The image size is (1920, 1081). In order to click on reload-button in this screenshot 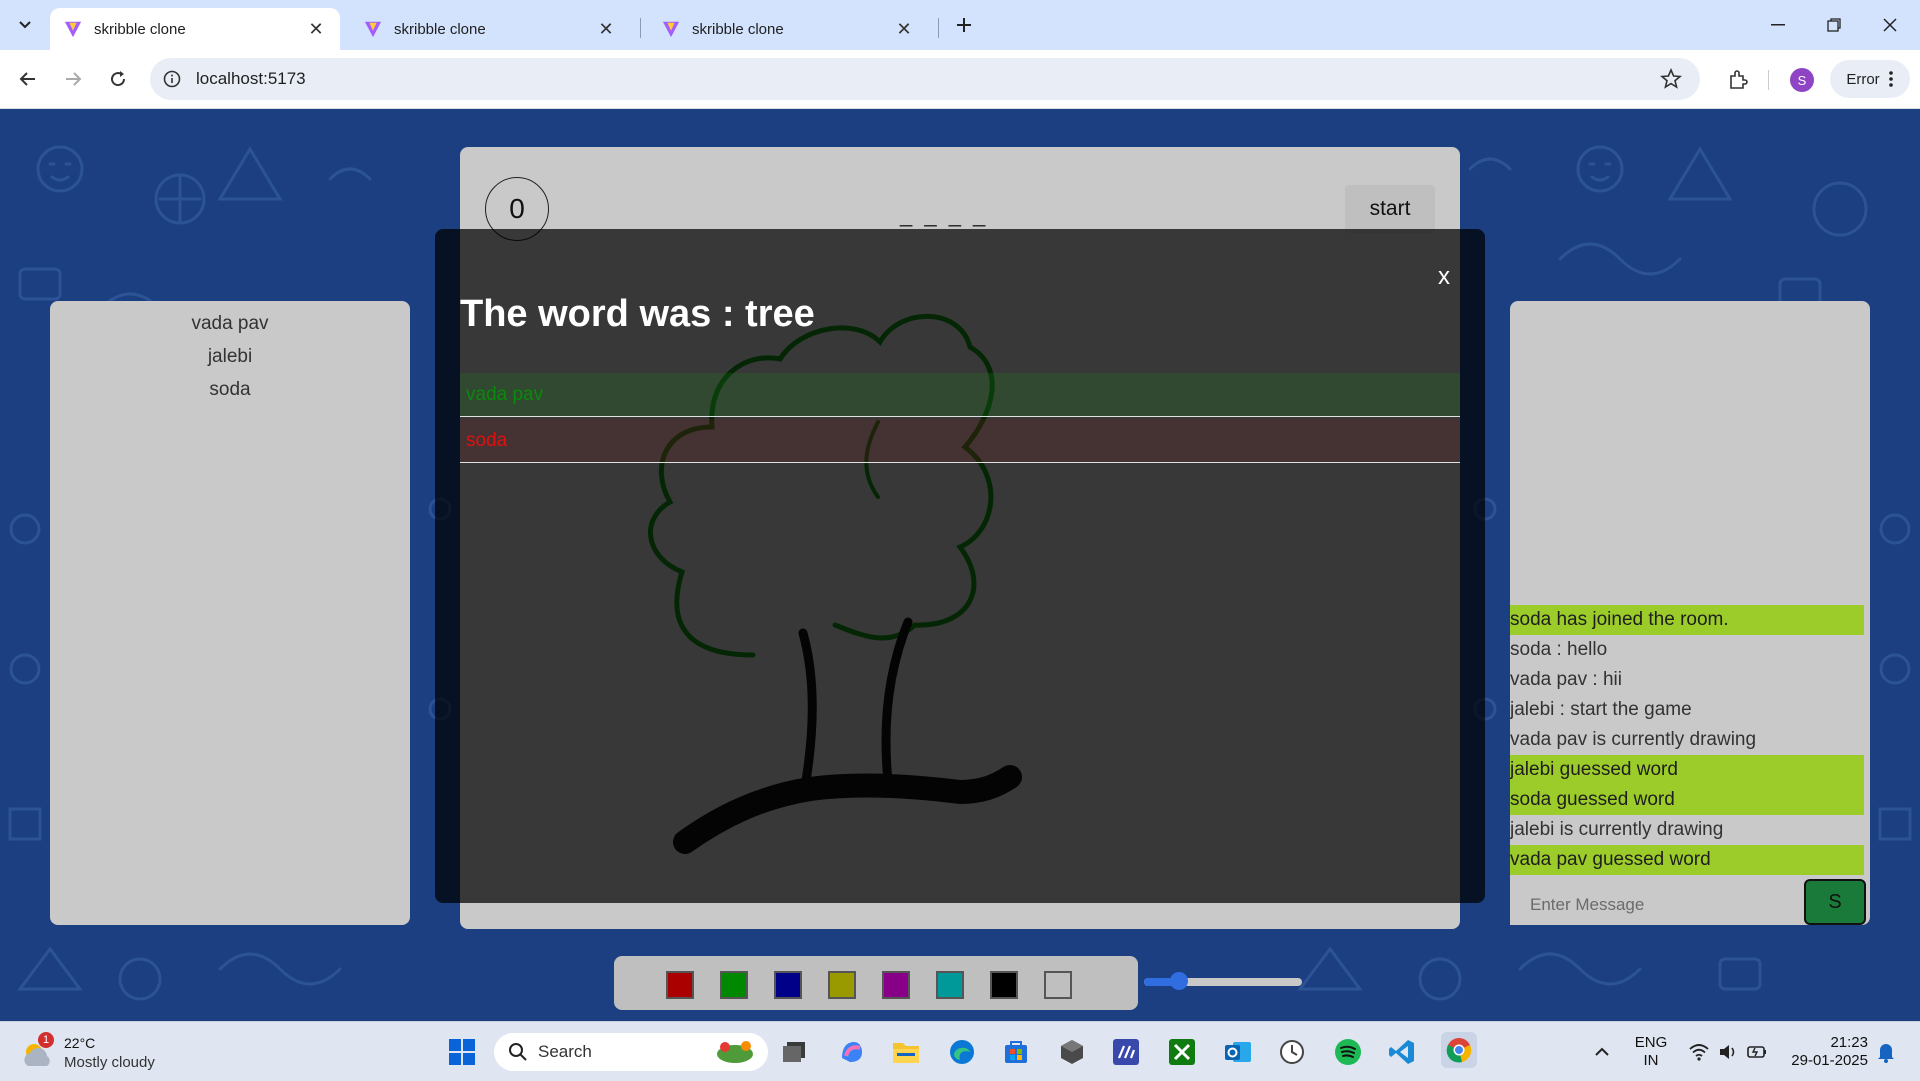, I will do `click(118, 79)`.